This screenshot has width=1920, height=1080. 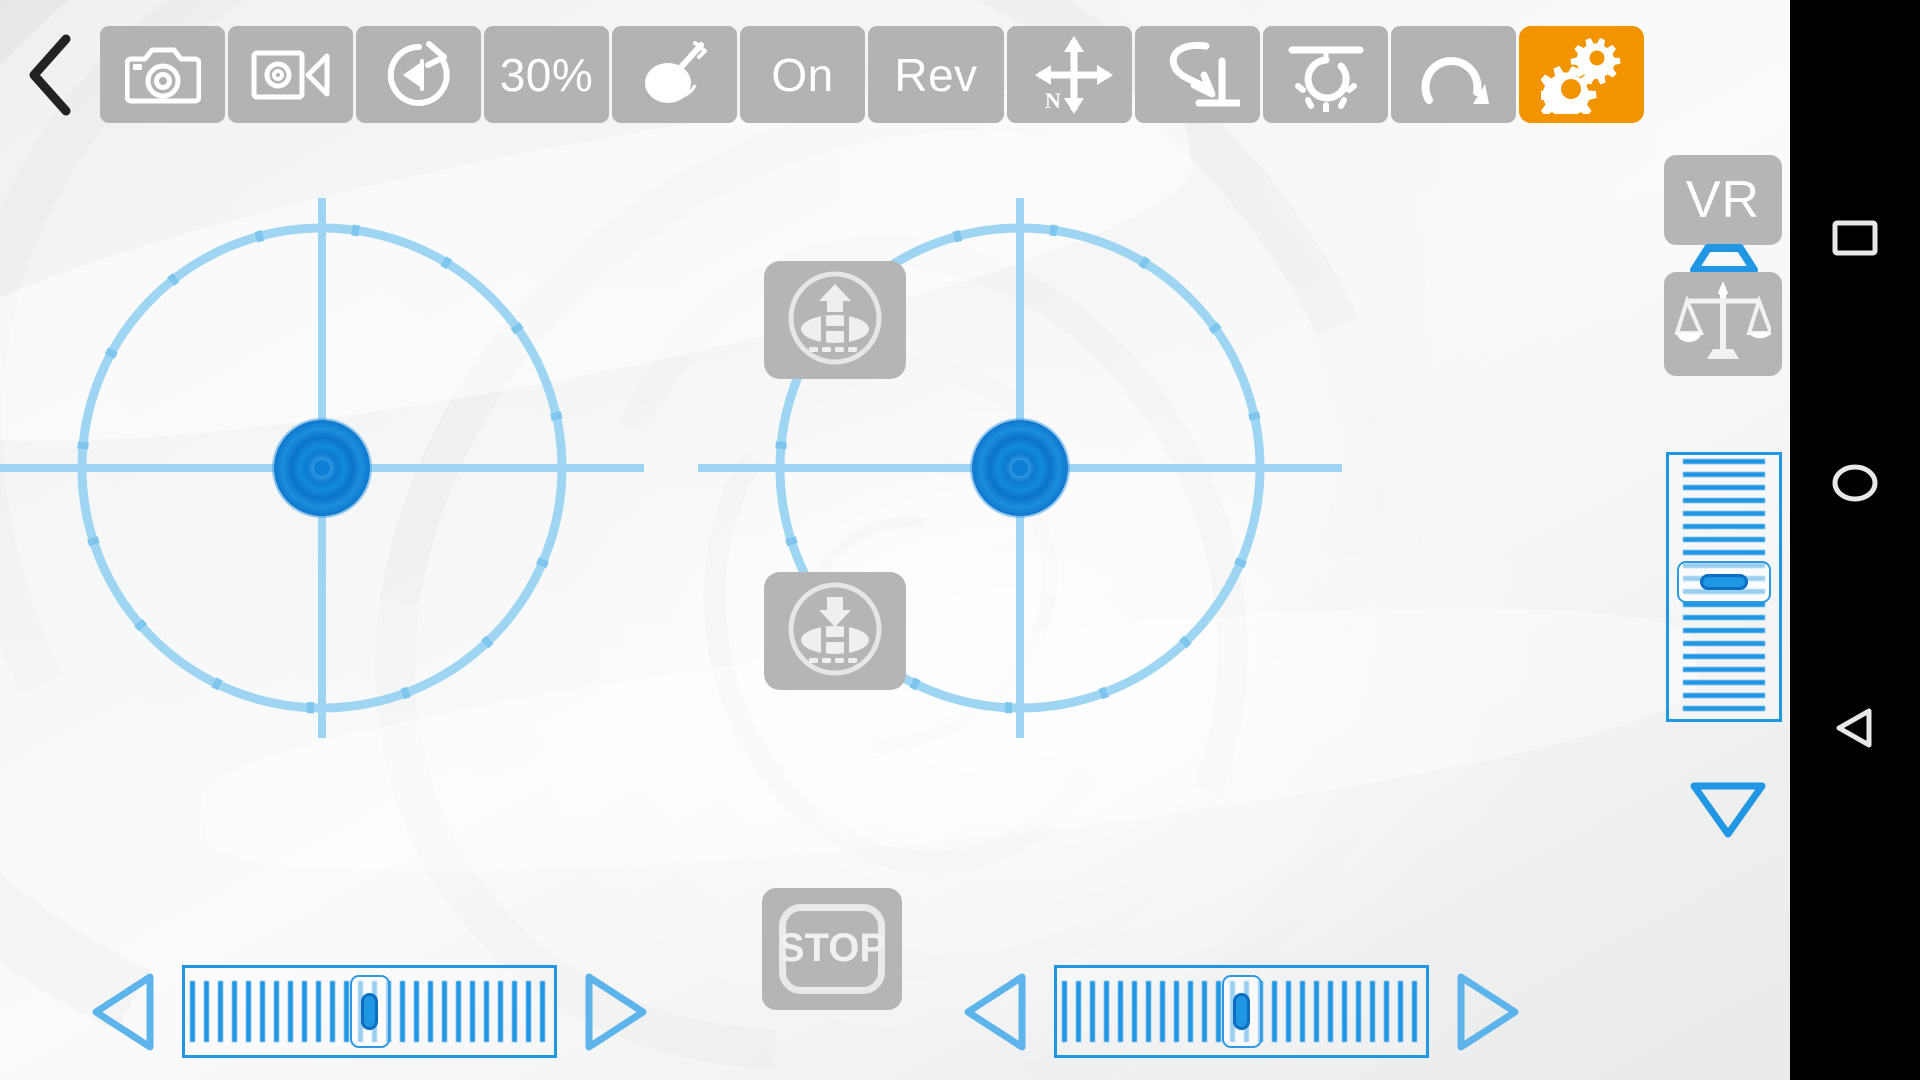 I want to click on android-navigation-bar, so click(x=1855, y=540).